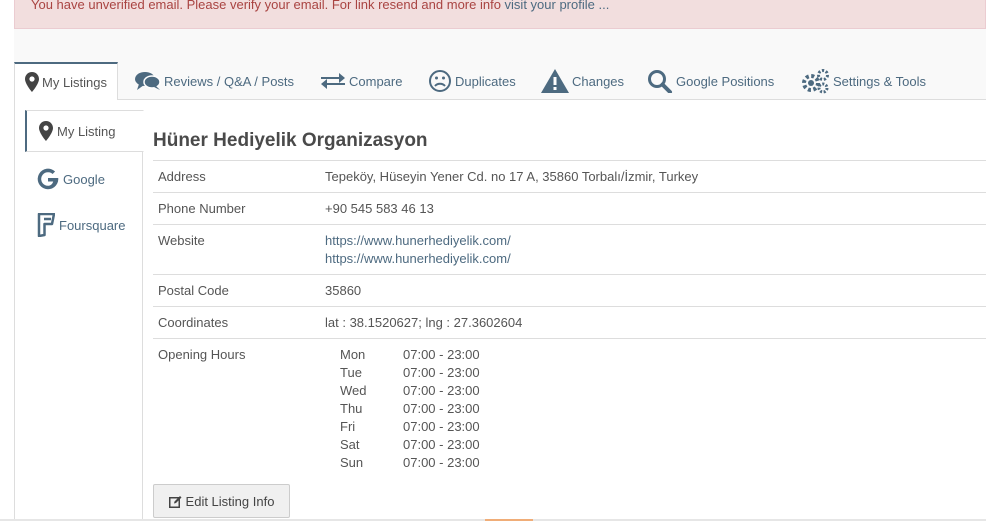 The image size is (986, 521). Describe the element at coordinates (351, 408) in the screenshot. I see `hours-day: Thu` at that location.